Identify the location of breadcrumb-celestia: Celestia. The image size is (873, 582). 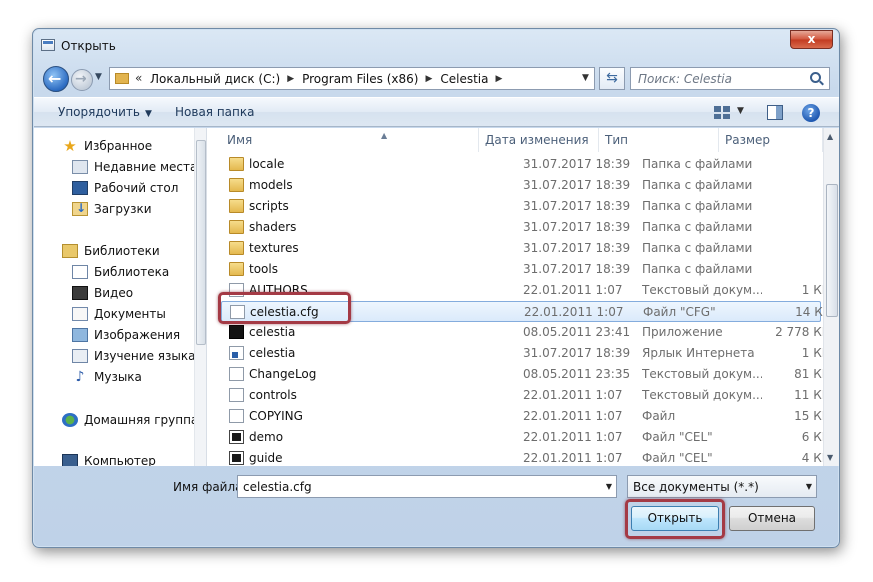
(464, 79).